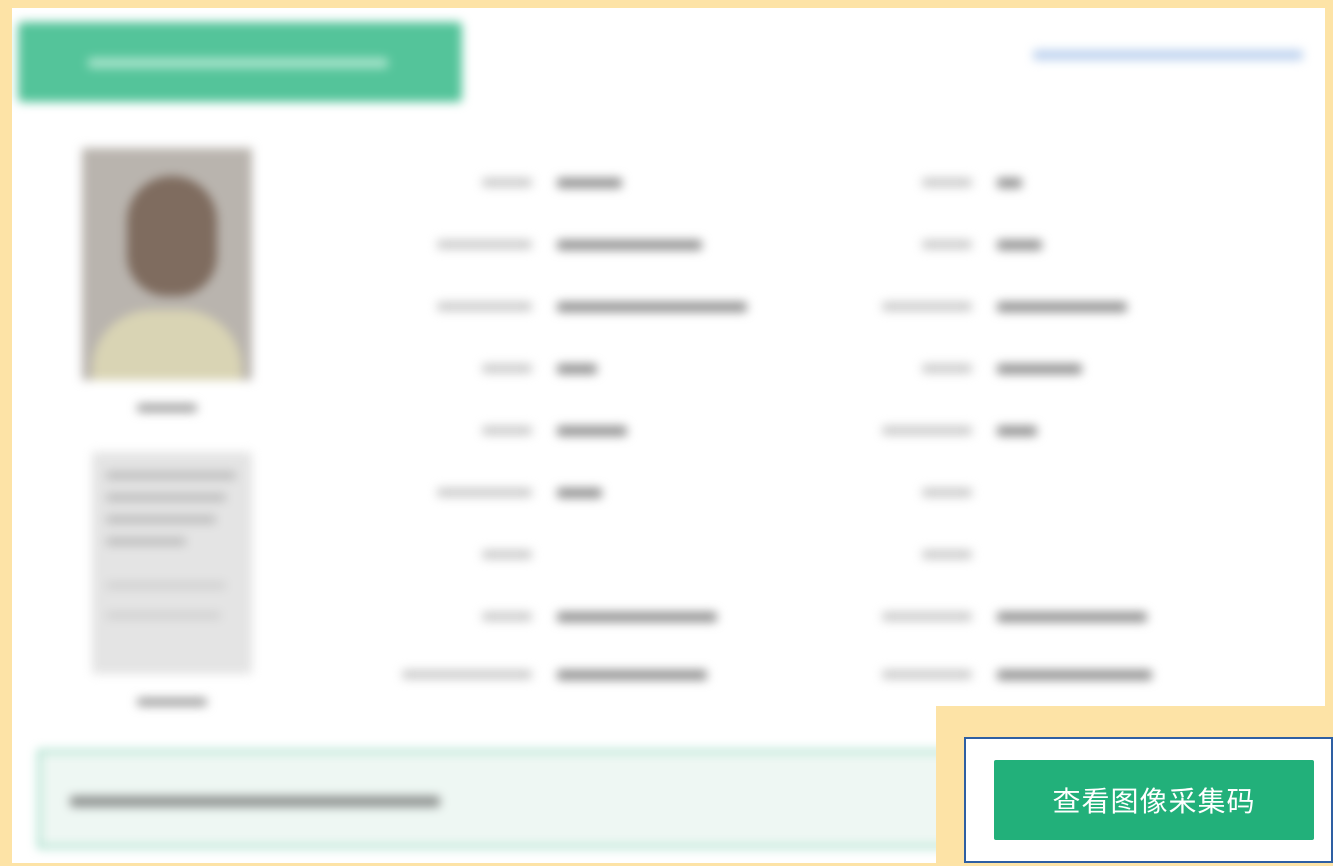 This screenshot has height=866, width=1333. What do you see at coordinates (503, 799) in the screenshot?
I see `notice-box` at bounding box center [503, 799].